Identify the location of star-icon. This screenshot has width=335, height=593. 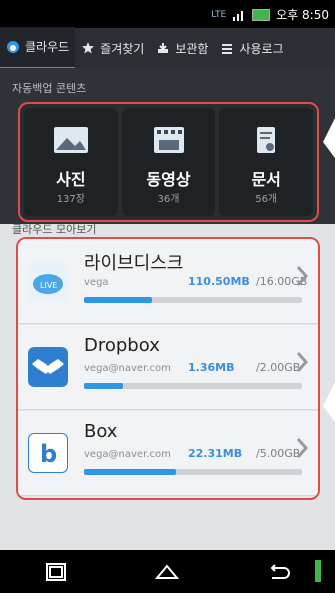
(88, 48).